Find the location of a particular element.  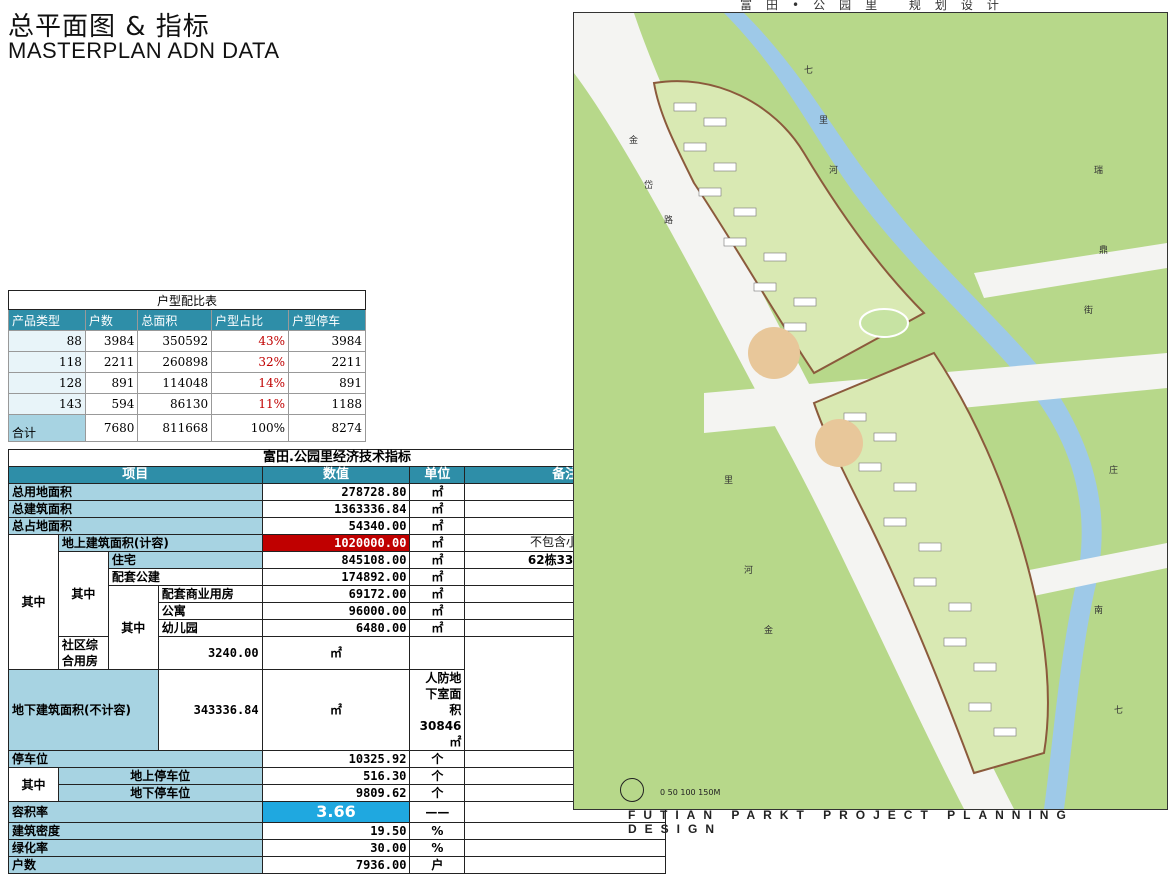

row-unit: 个 is located at coordinates (437, 776).